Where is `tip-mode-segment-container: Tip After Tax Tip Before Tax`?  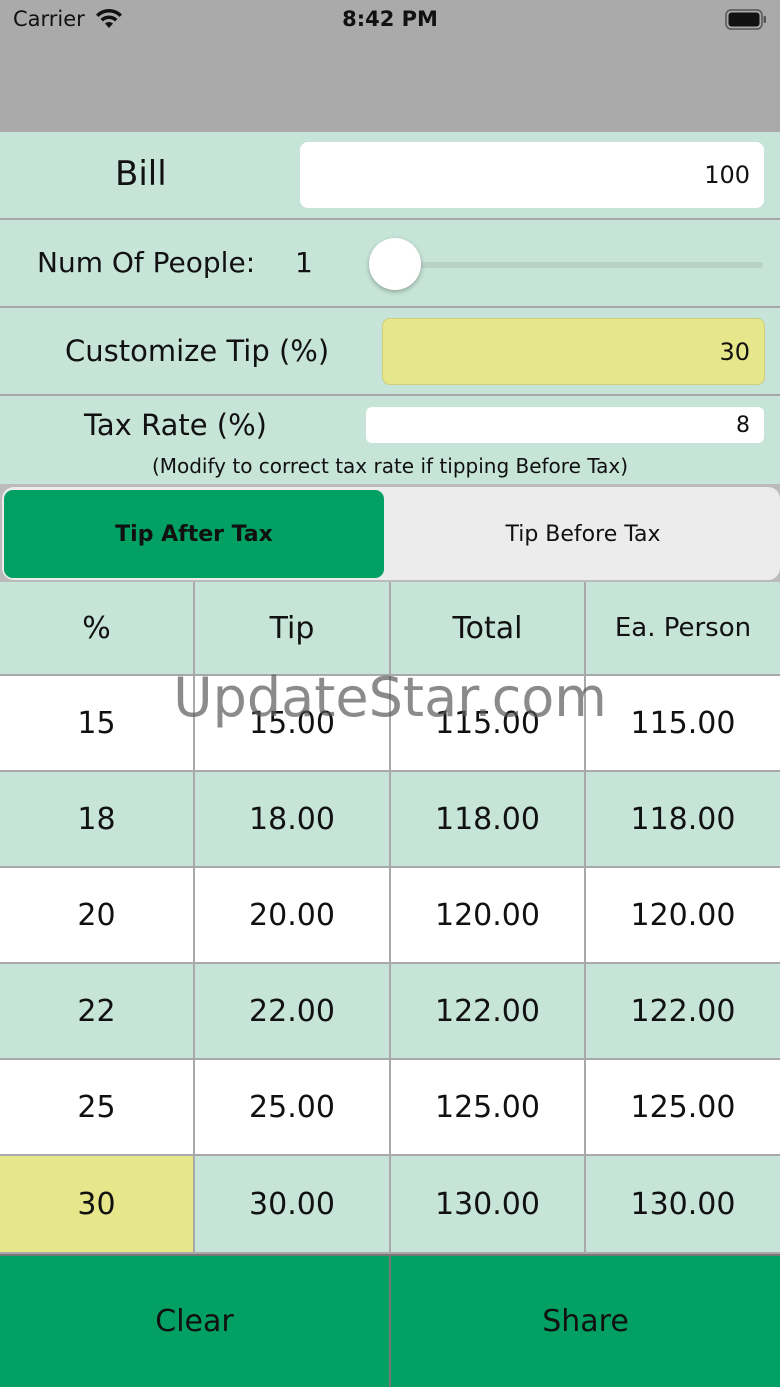
tip-mode-segment-container: Tip After Tax Tip Before Tax is located at coordinates (390, 533).